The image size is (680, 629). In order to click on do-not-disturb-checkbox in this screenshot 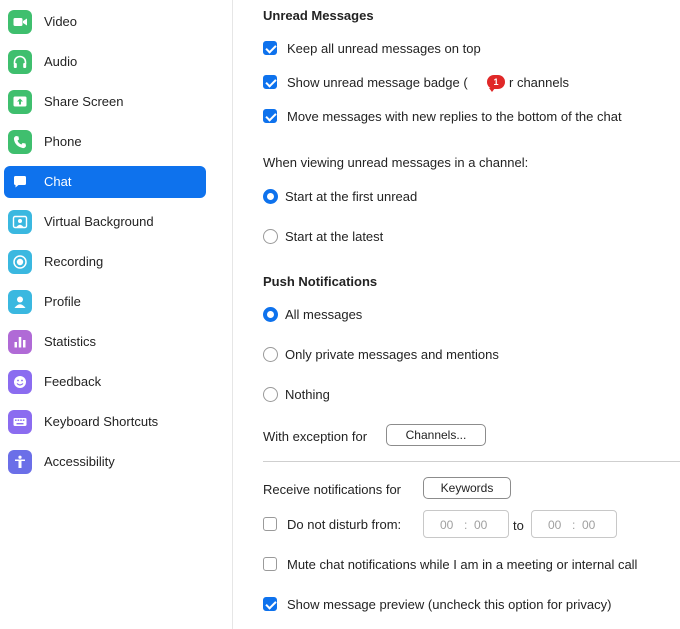, I will do `click(270, 524)`.